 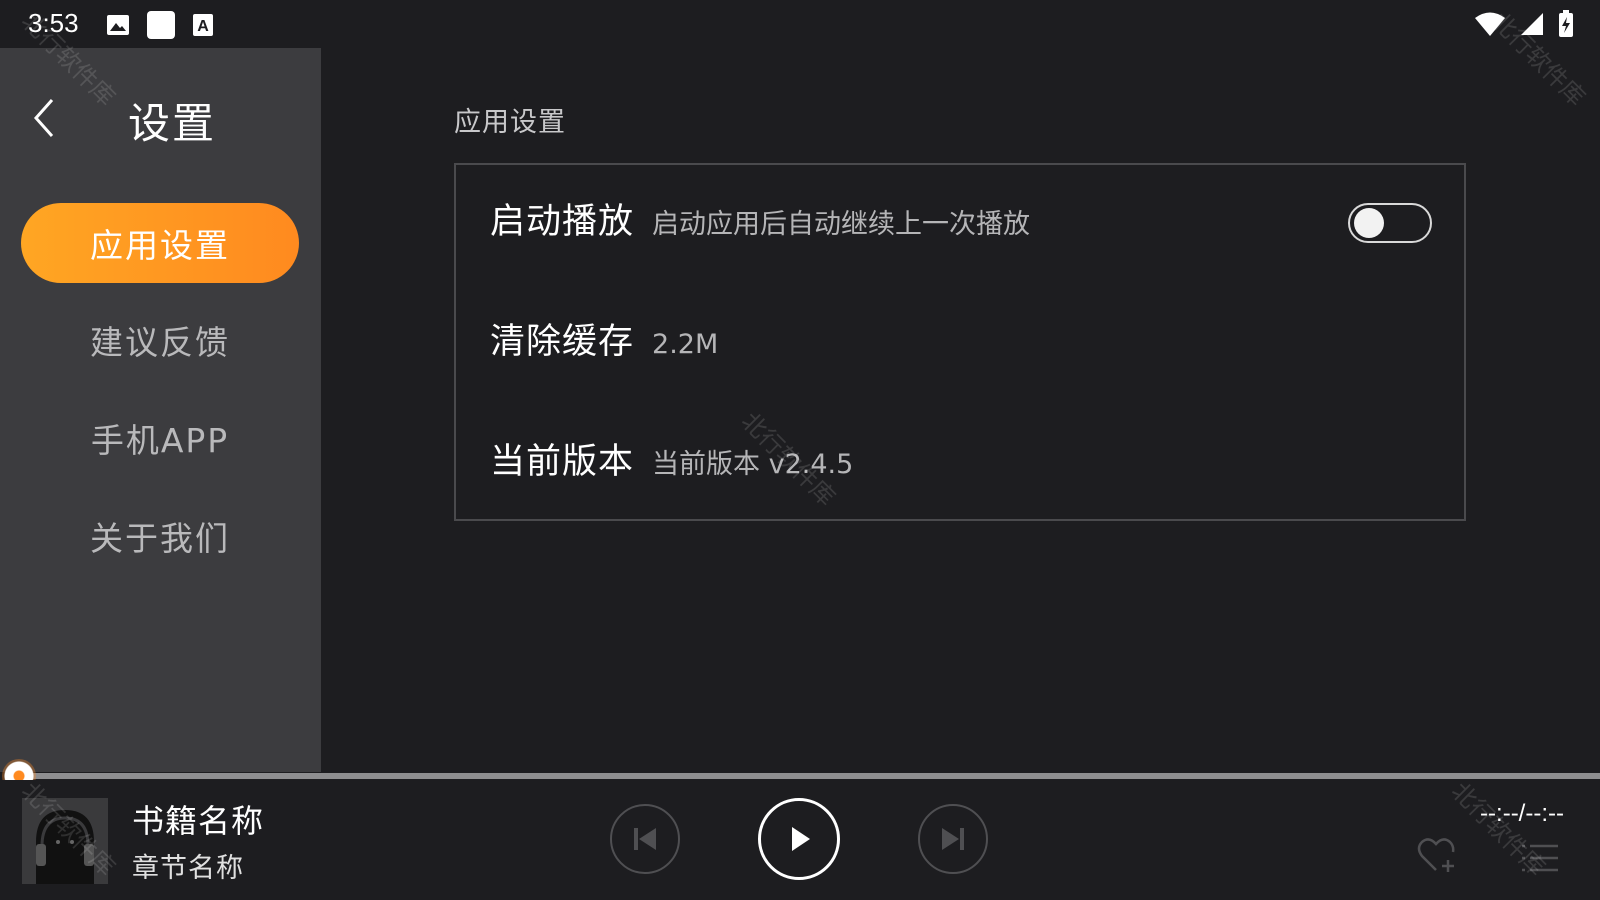 I want to click on setting-row-clear-cache: 清除缓存 2.2M, so click(x=604, y=343).